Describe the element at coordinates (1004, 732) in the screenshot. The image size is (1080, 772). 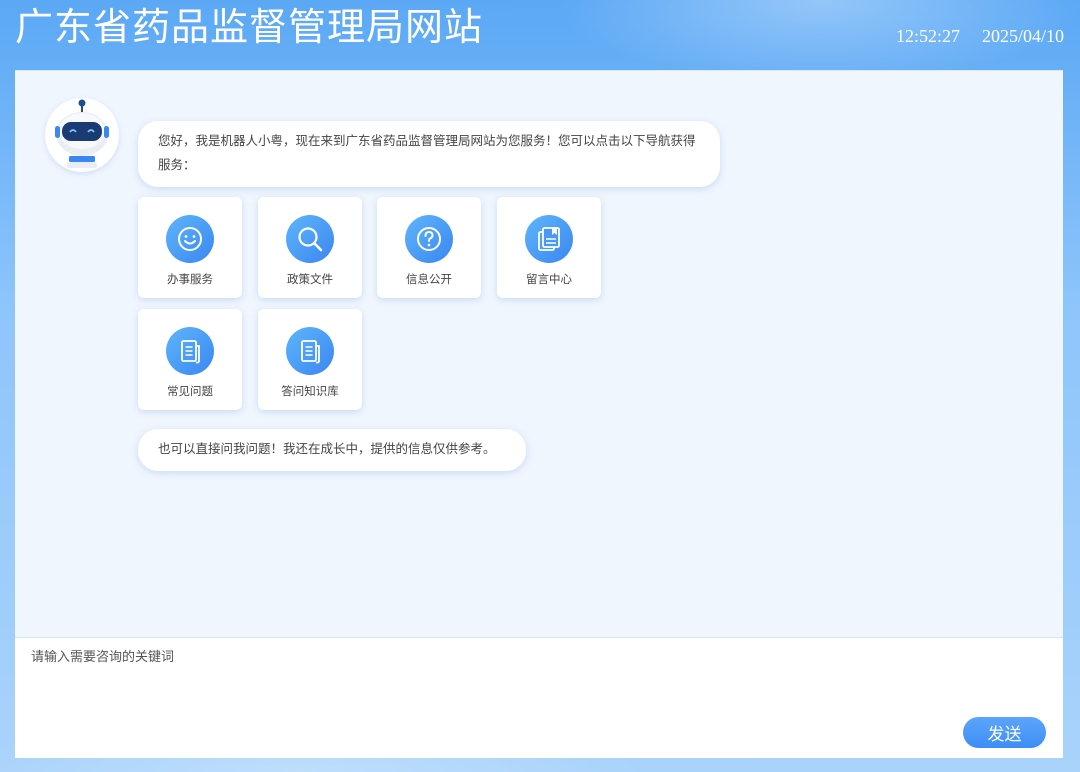
I see `send-button: 发送` at that location.